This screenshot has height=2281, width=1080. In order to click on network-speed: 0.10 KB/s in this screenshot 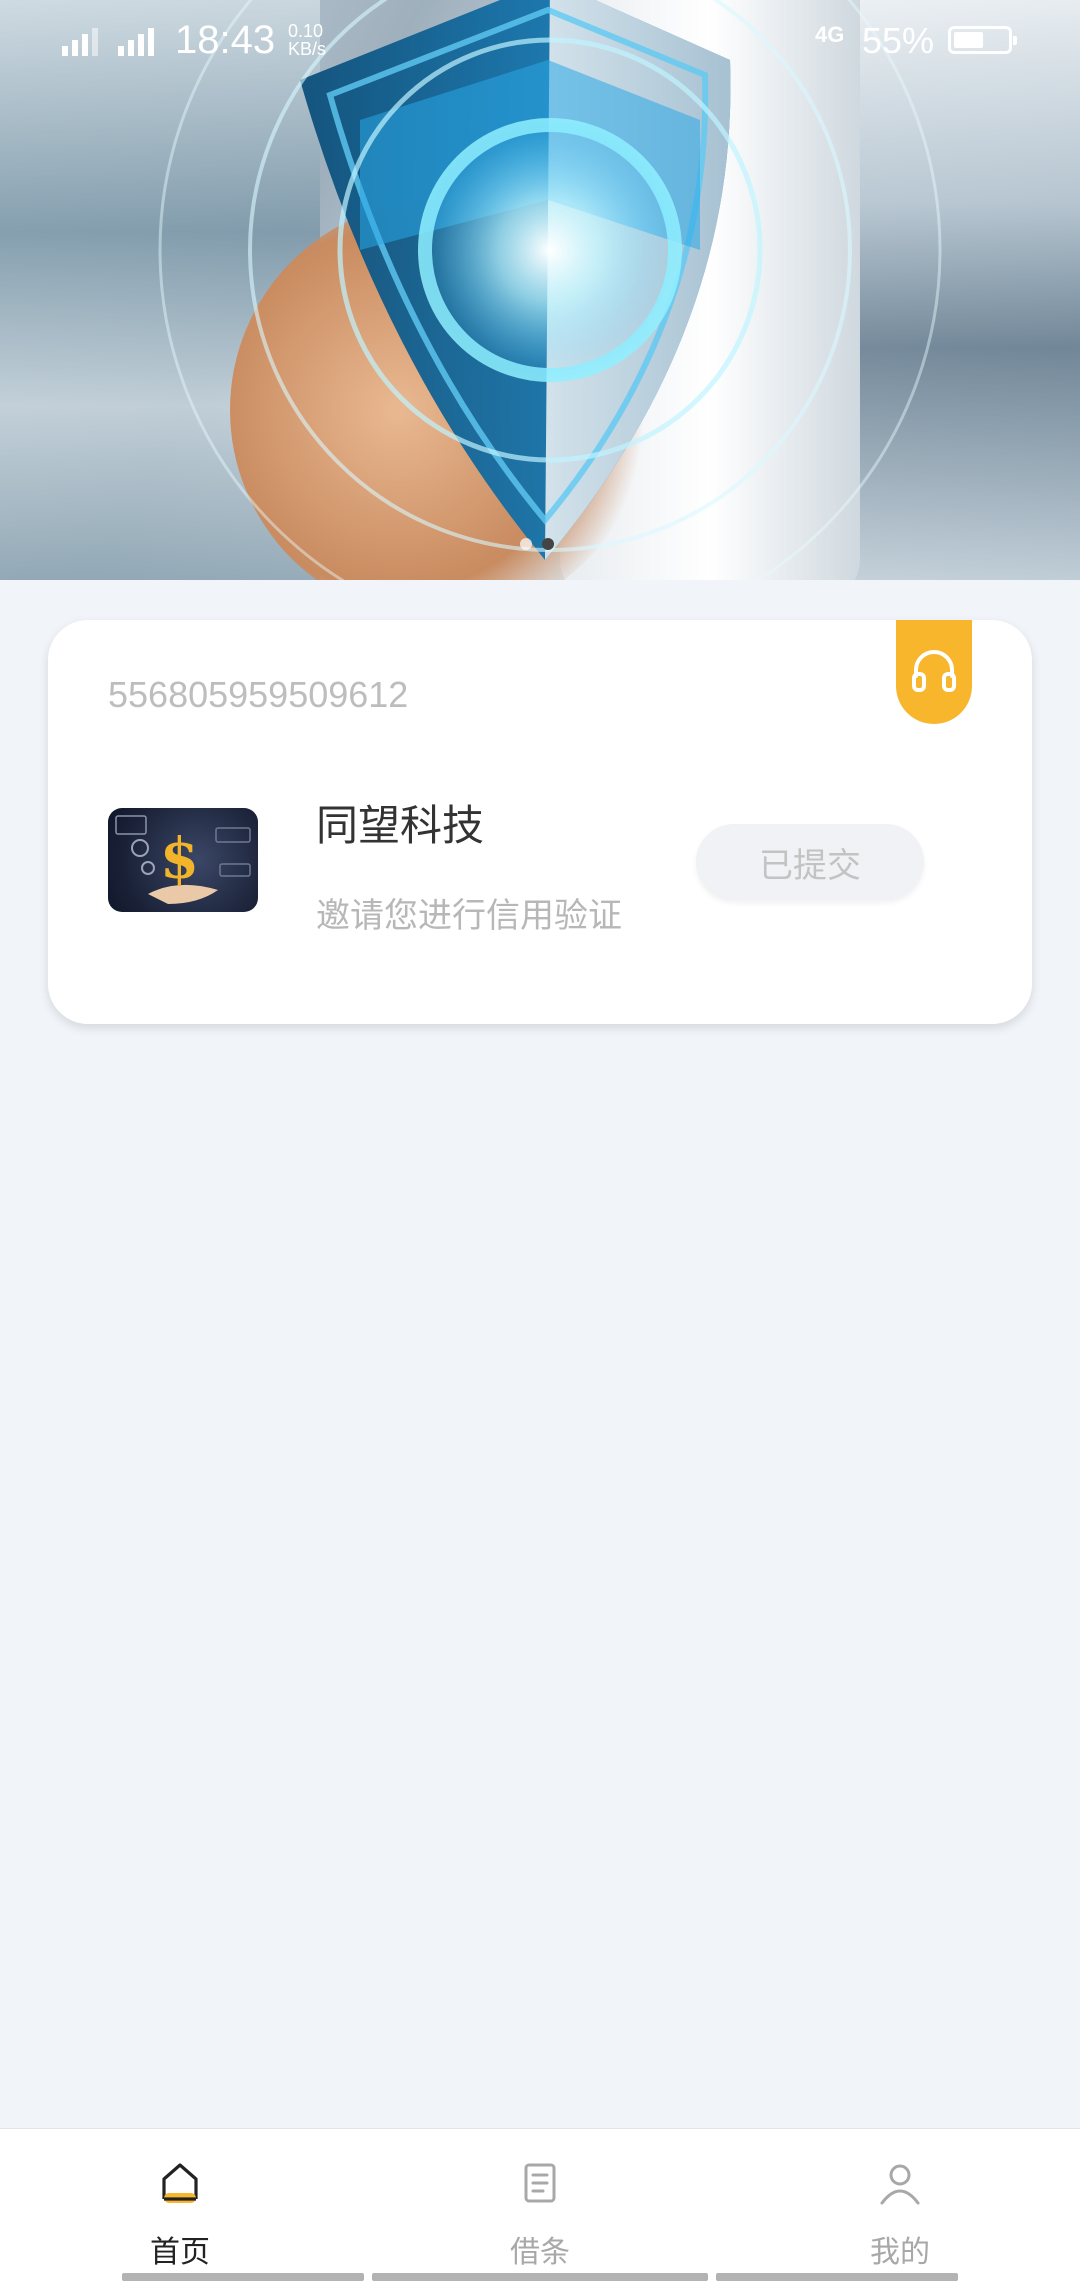, I will do `click(307, 40)`.